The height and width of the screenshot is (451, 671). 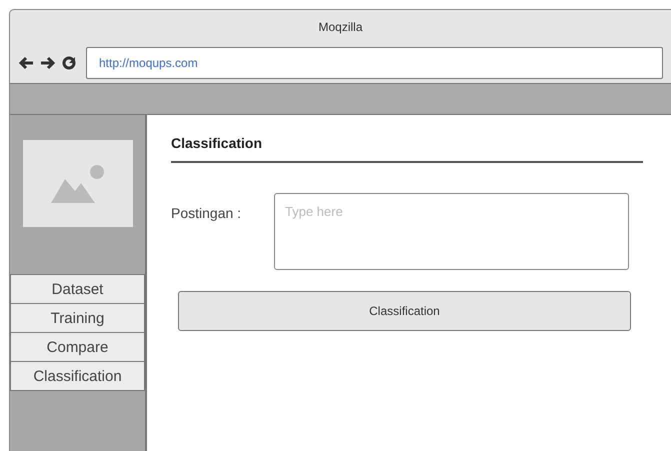 I want to click on section-heading: Classification, so click(x=407, y=149).